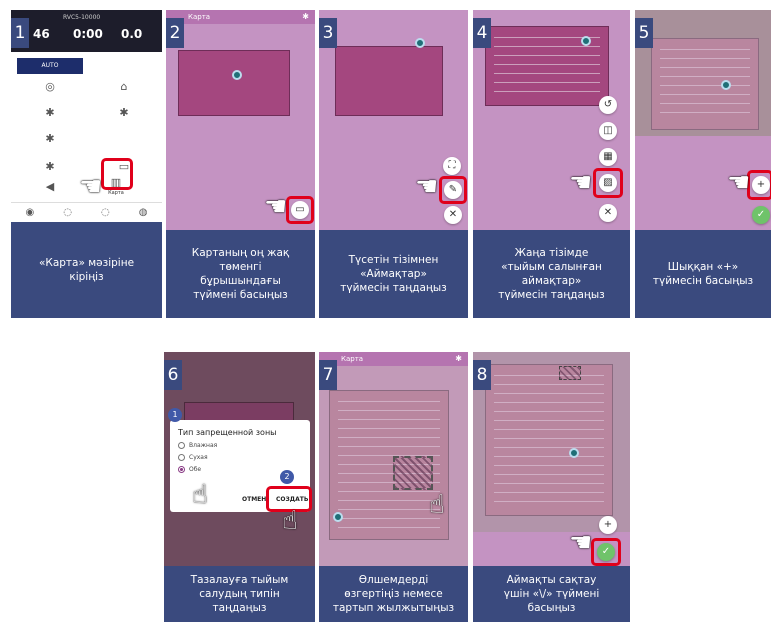 This screenshot has height=628, width=773. What do you see at coordinates (608, 157) in the screenshot?
I see `merge-room-icon: ▦` at bounding box center [608, 157].